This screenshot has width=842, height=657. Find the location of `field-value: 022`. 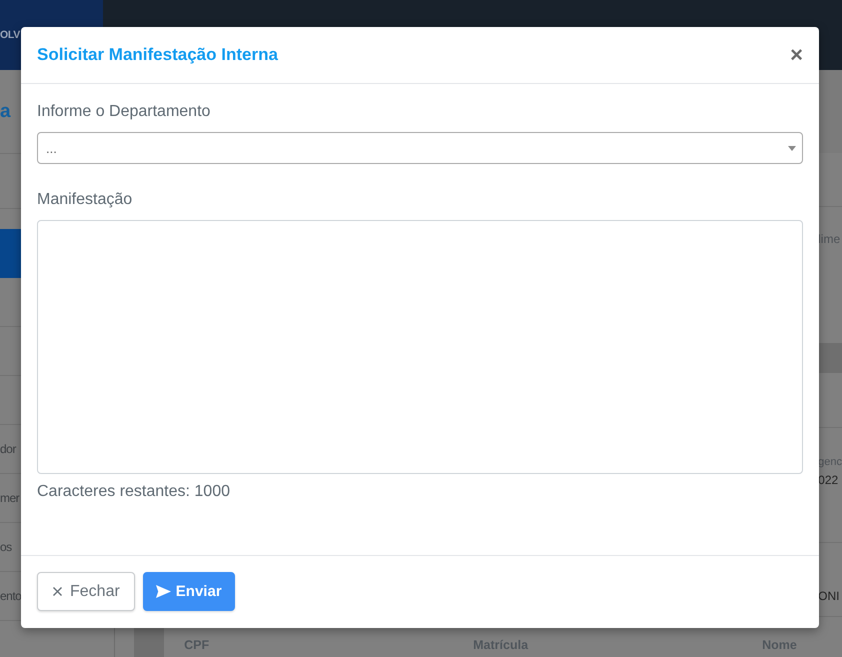

field-value: 022 is located at coordinates (828, 480).